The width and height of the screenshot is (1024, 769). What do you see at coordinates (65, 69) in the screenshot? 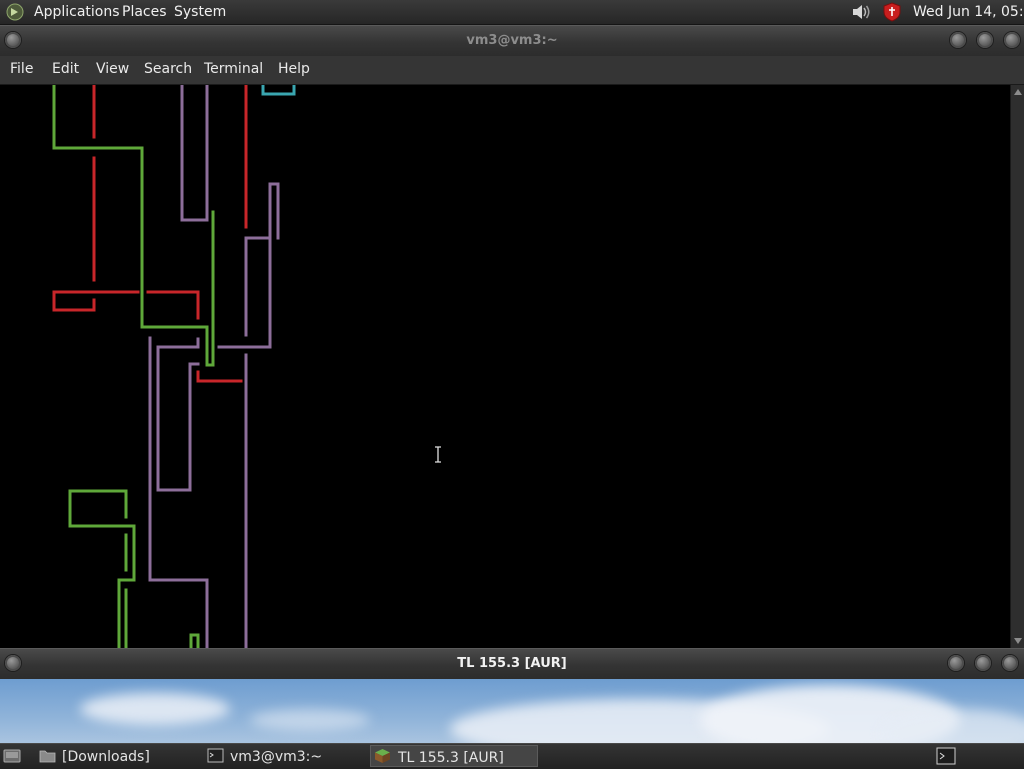
I see `menu-edit: Edit` at bounding box center [65, 69].